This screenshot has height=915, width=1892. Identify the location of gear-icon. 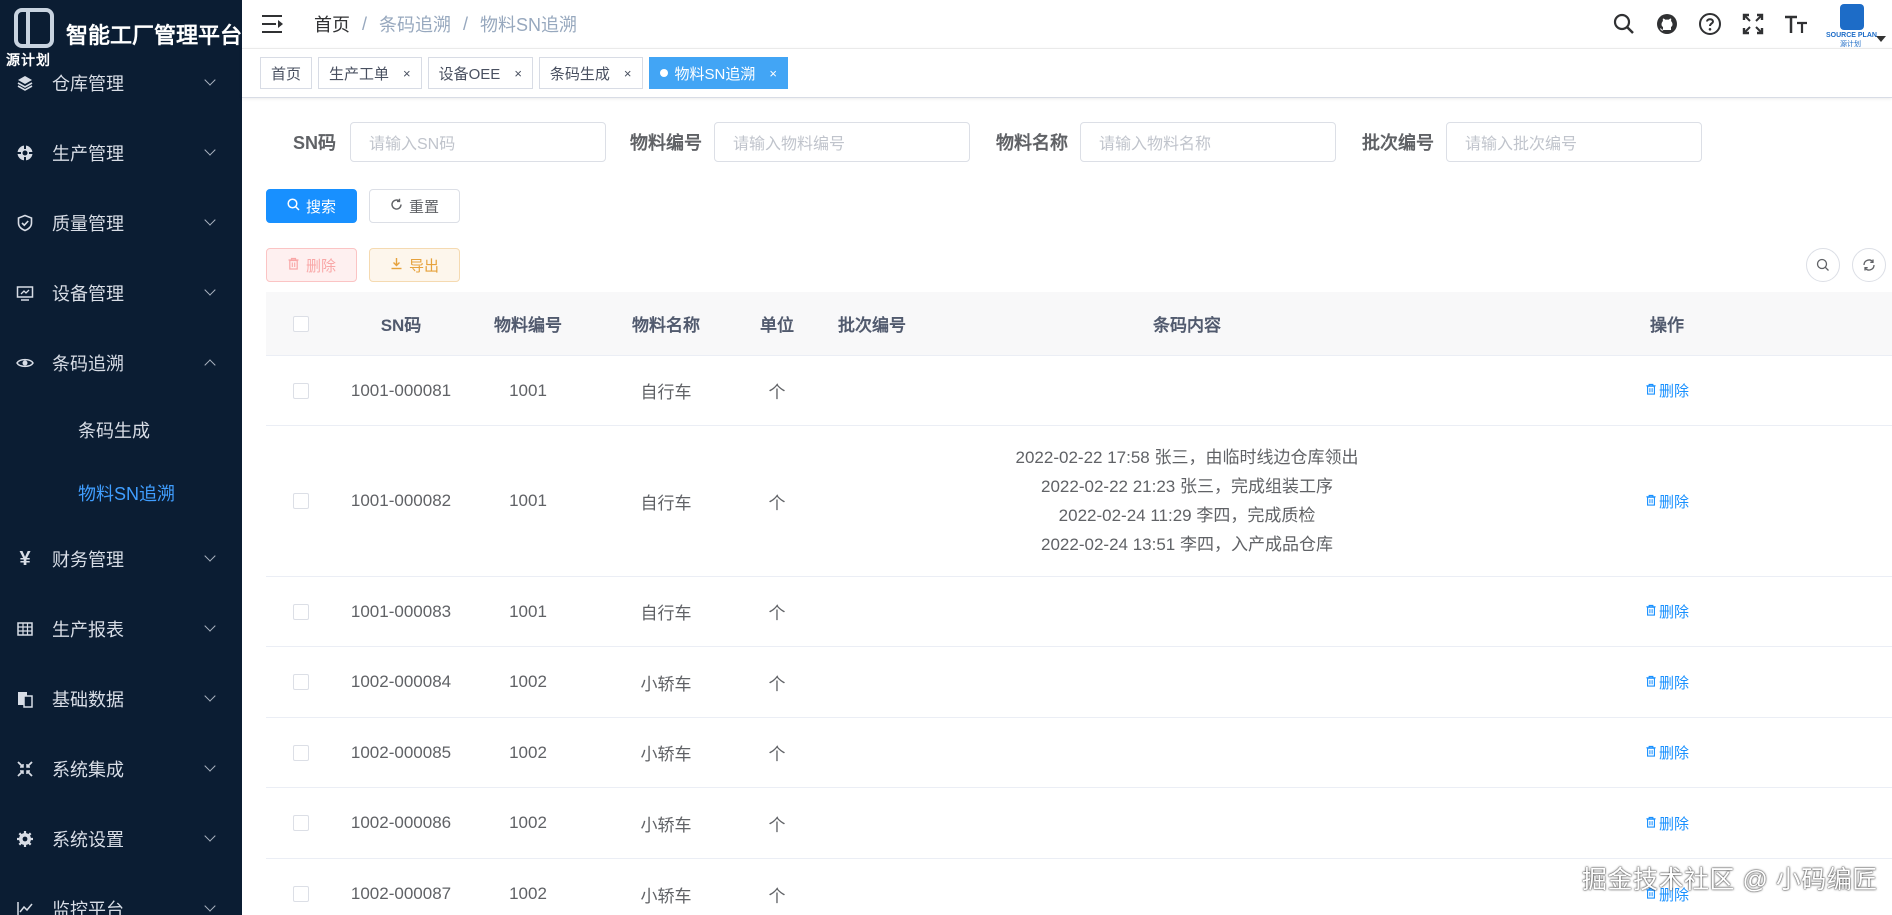
(25, 839).